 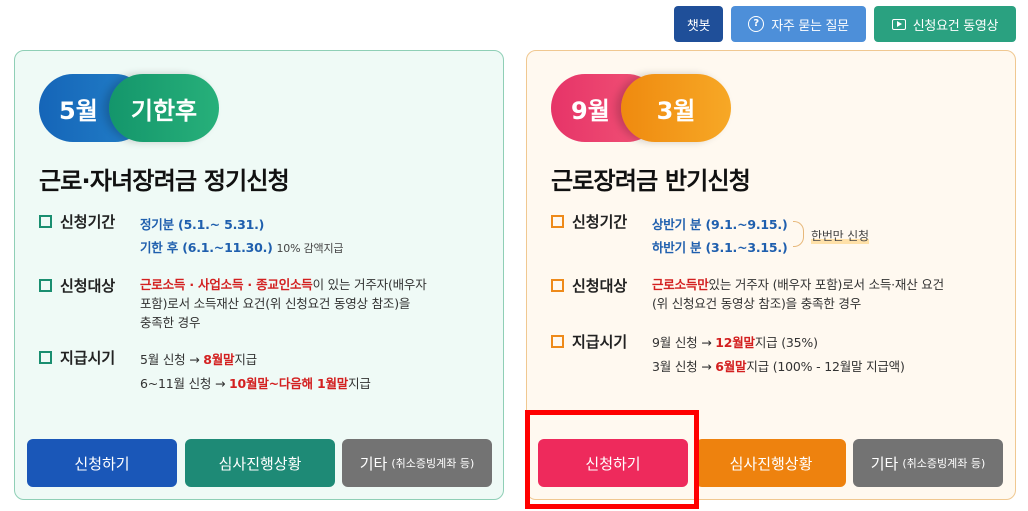 What do you see at coordinates (756, 24) in the screenshot?
I see `question-icon: ?` at bounding box center [756, 24].